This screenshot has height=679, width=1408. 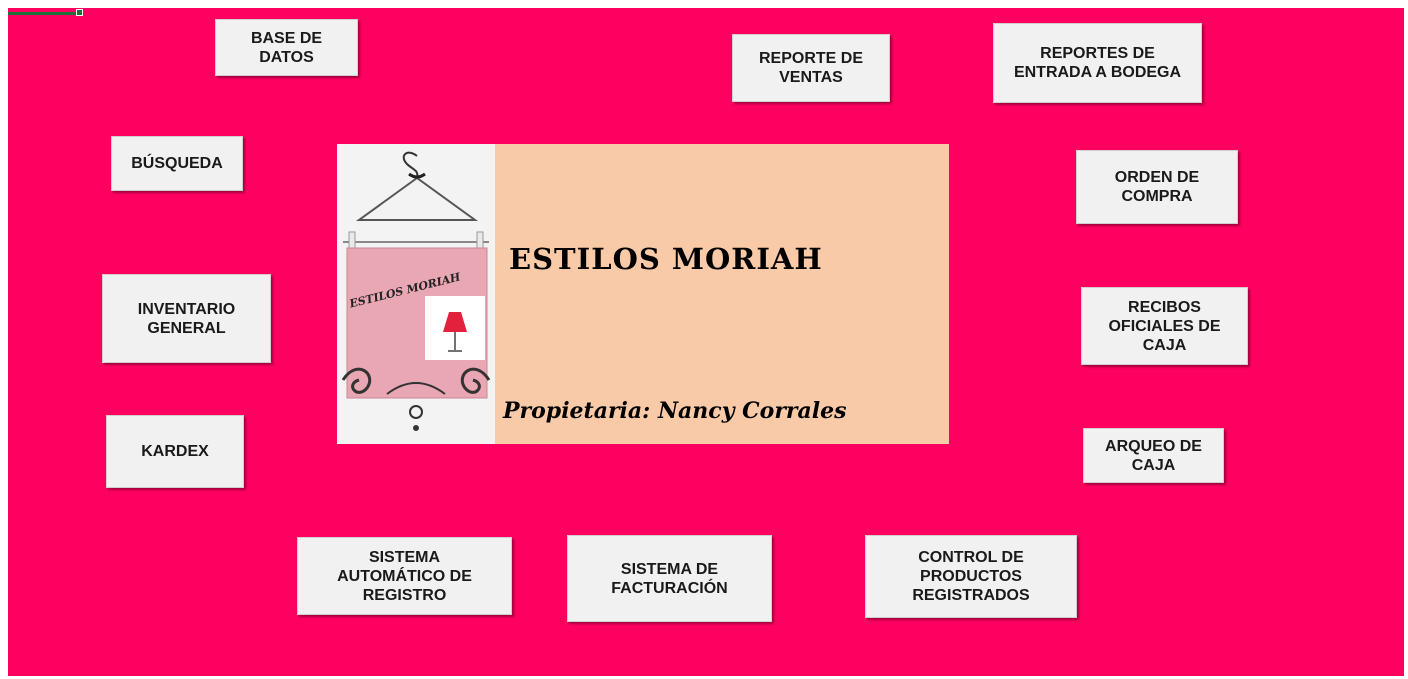 I want to click on control-productos-button: CONTROL DE PRODUCTOS REGISTRADOS, so click(x=971, y=576).